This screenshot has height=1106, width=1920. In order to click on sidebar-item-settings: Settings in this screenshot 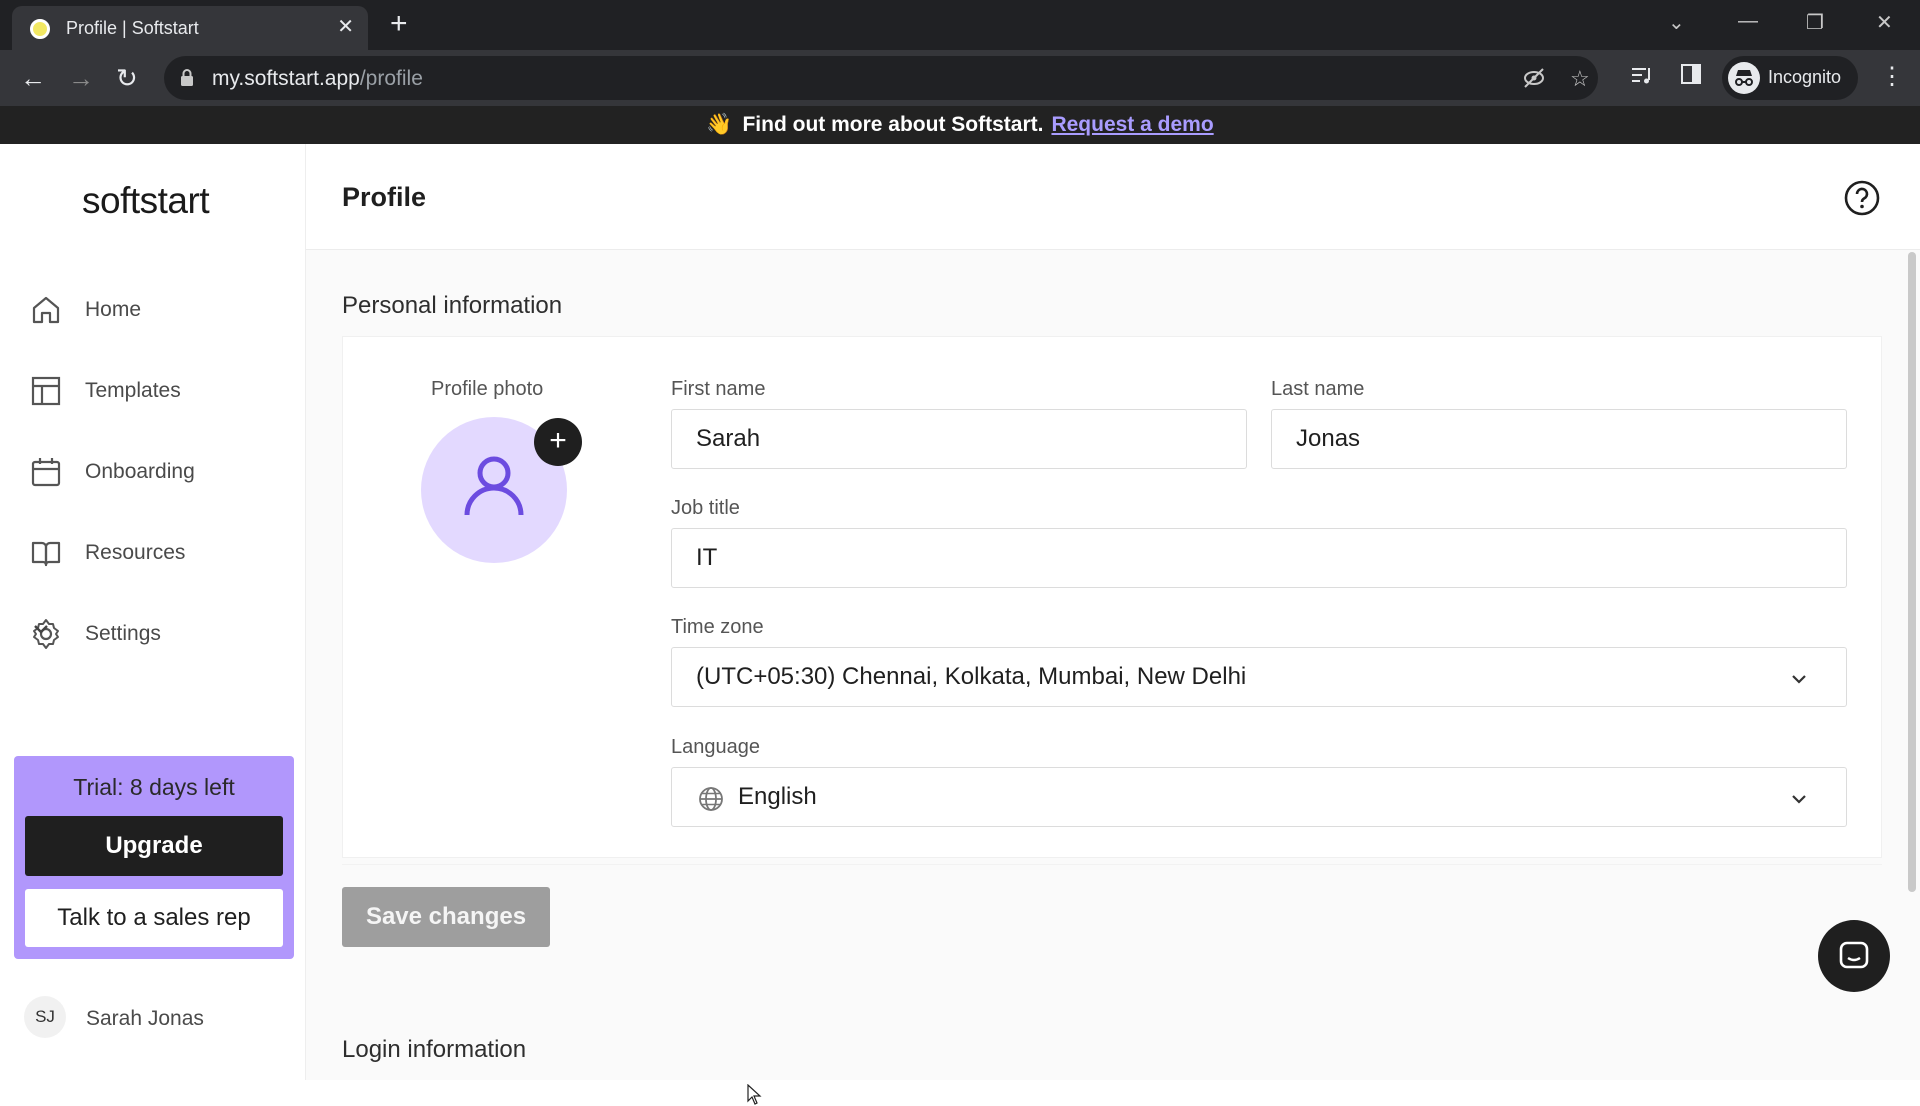, I will do `click(155, 634)`.